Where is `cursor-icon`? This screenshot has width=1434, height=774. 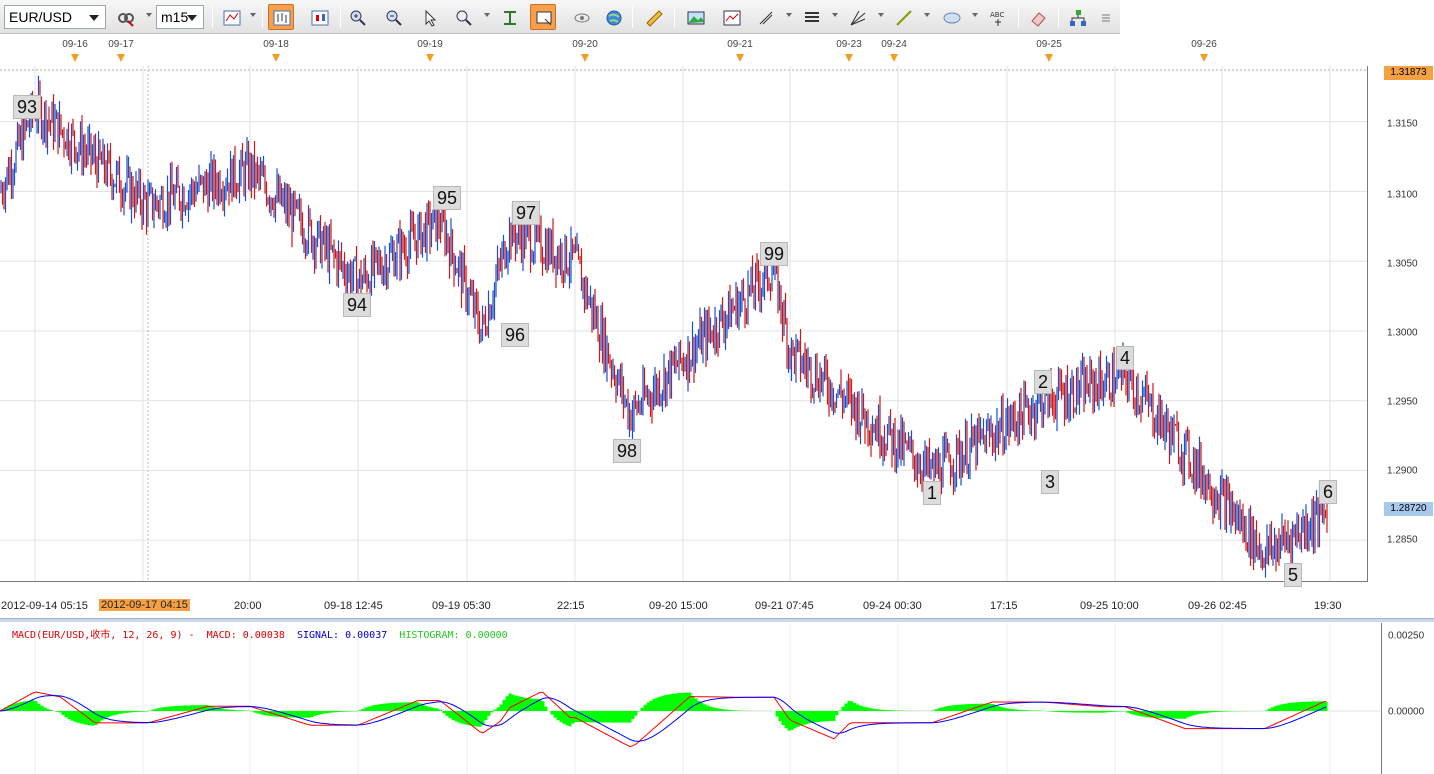
cursor-icon is located at coordinates (429, 17).